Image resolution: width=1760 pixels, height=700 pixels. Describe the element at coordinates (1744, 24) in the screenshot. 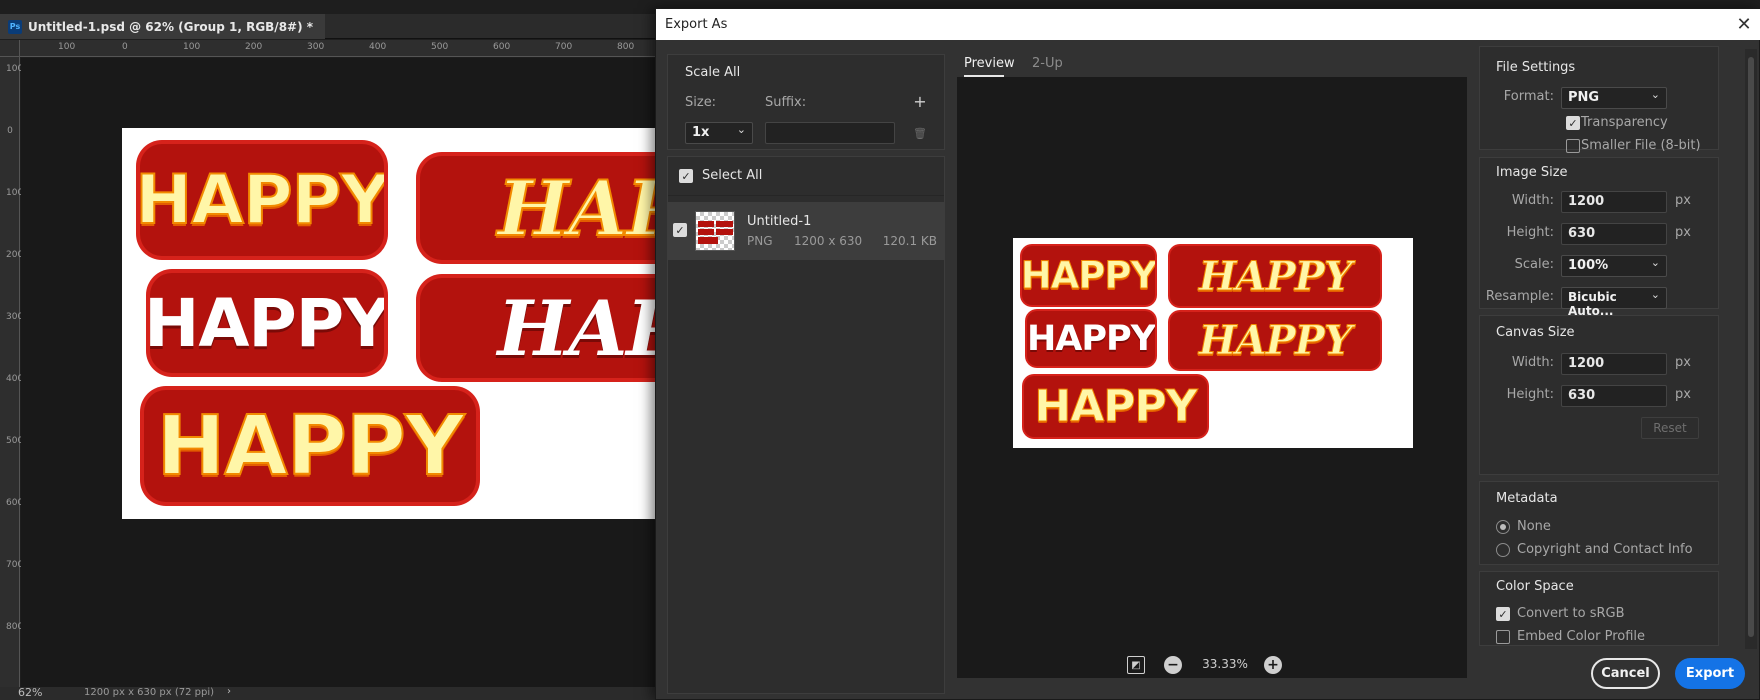

I see `close-icon: ✕` at that location.